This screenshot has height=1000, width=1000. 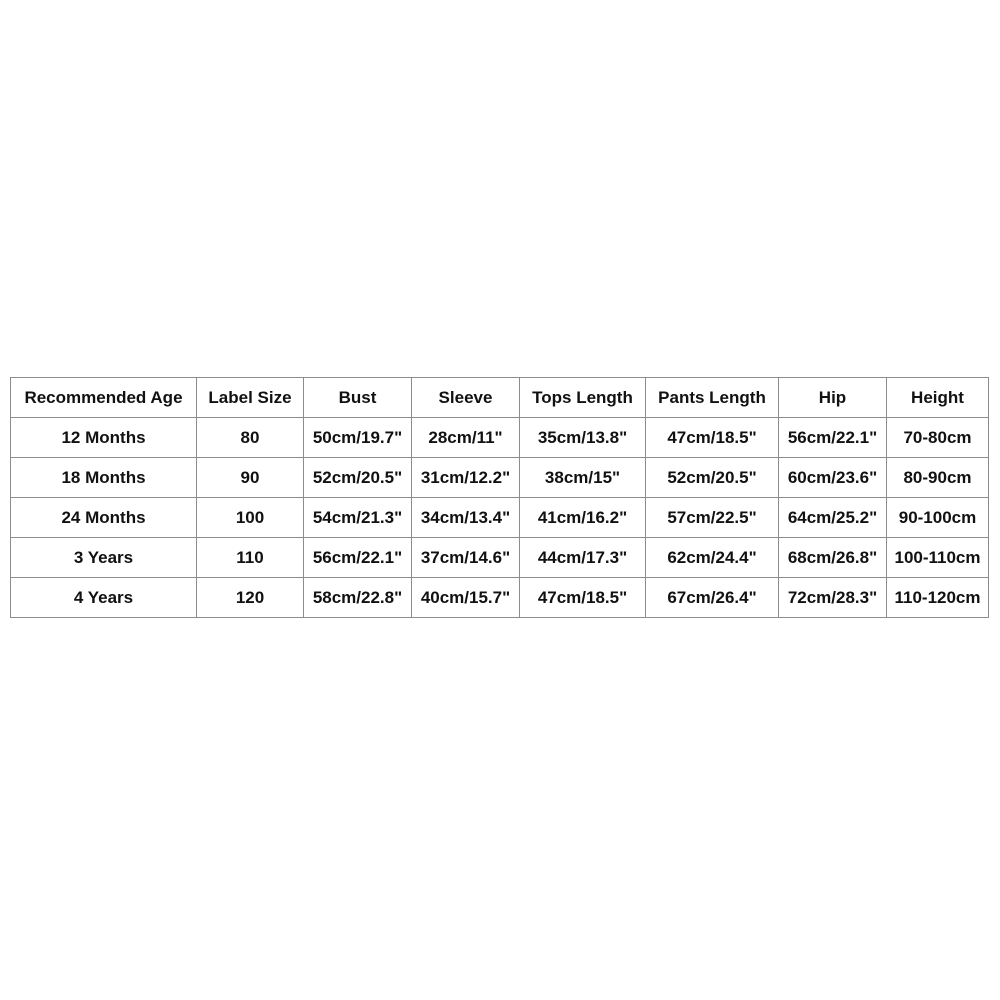 I want to click on header-bust: Bust, so click(x=357, y=397).